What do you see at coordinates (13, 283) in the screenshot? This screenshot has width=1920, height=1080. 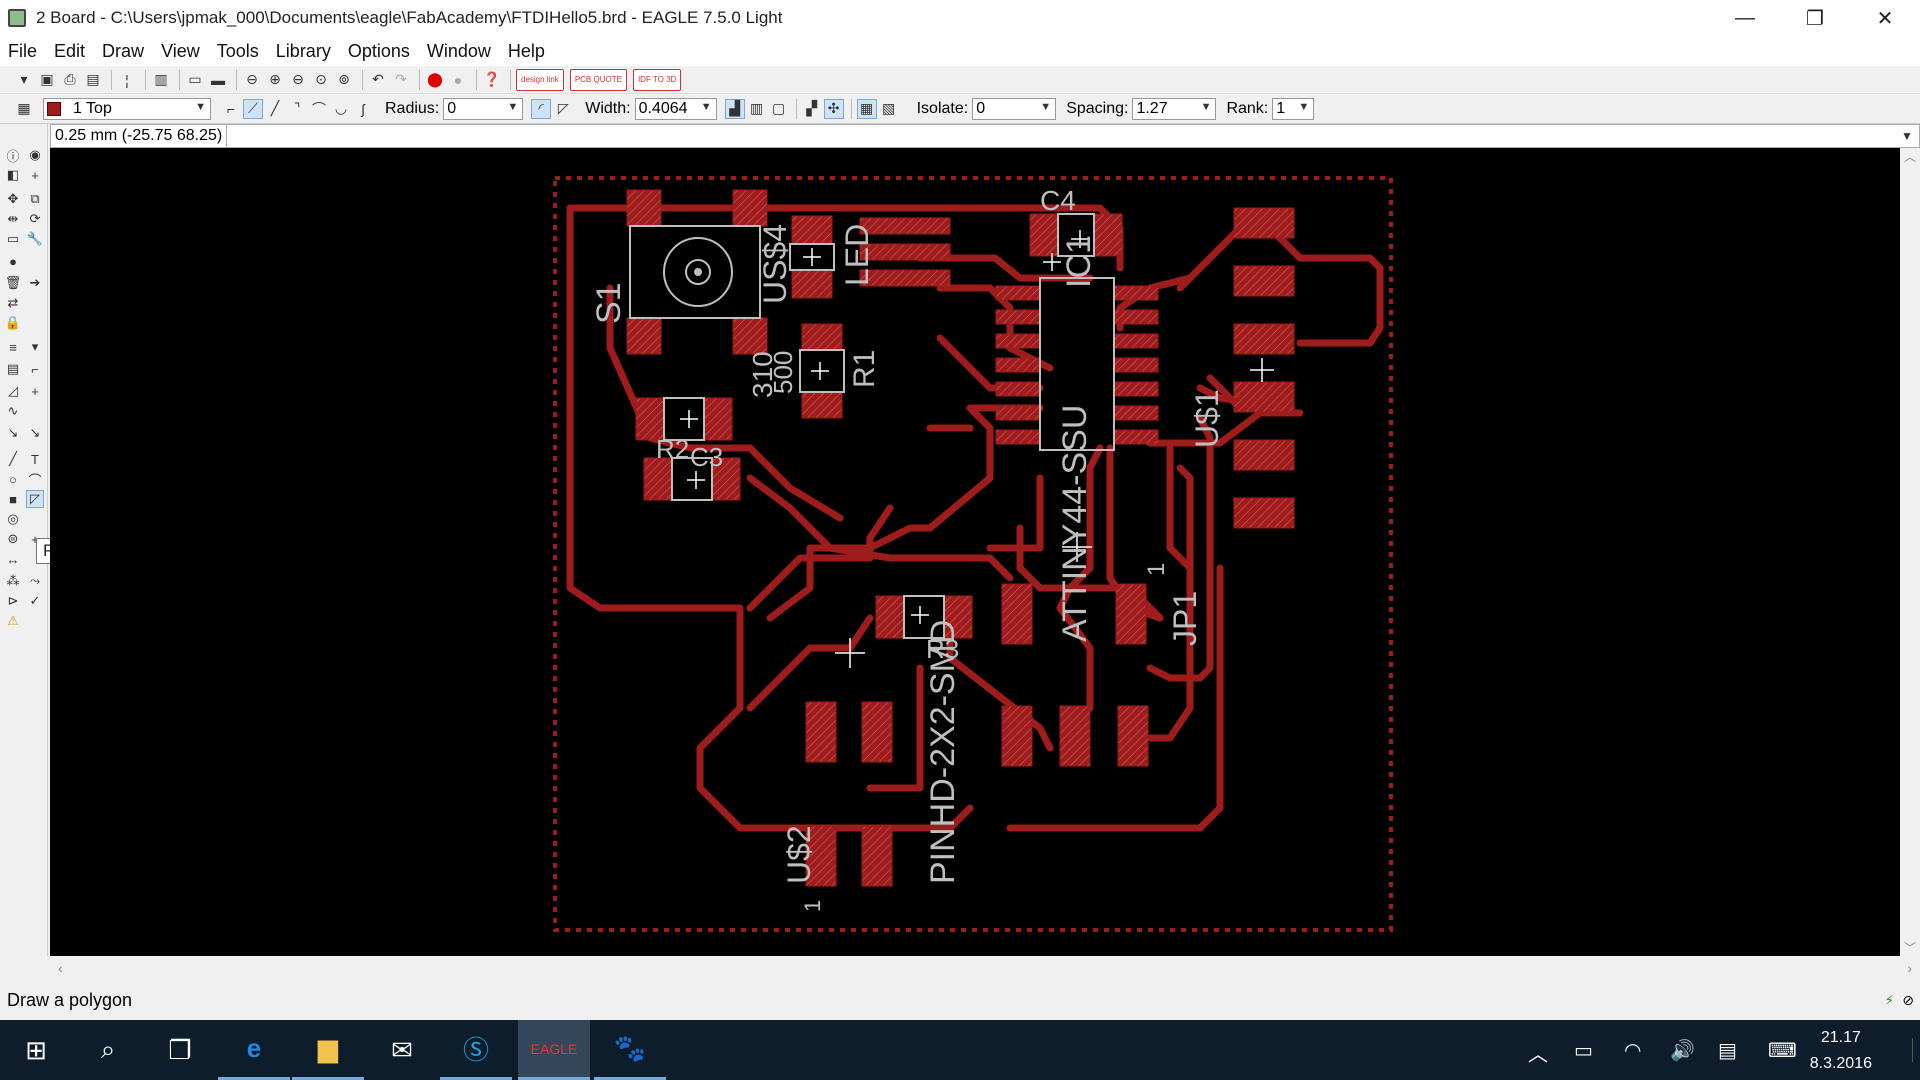 I see `delete-icon: 🗑` at bounding box center [13, 283].